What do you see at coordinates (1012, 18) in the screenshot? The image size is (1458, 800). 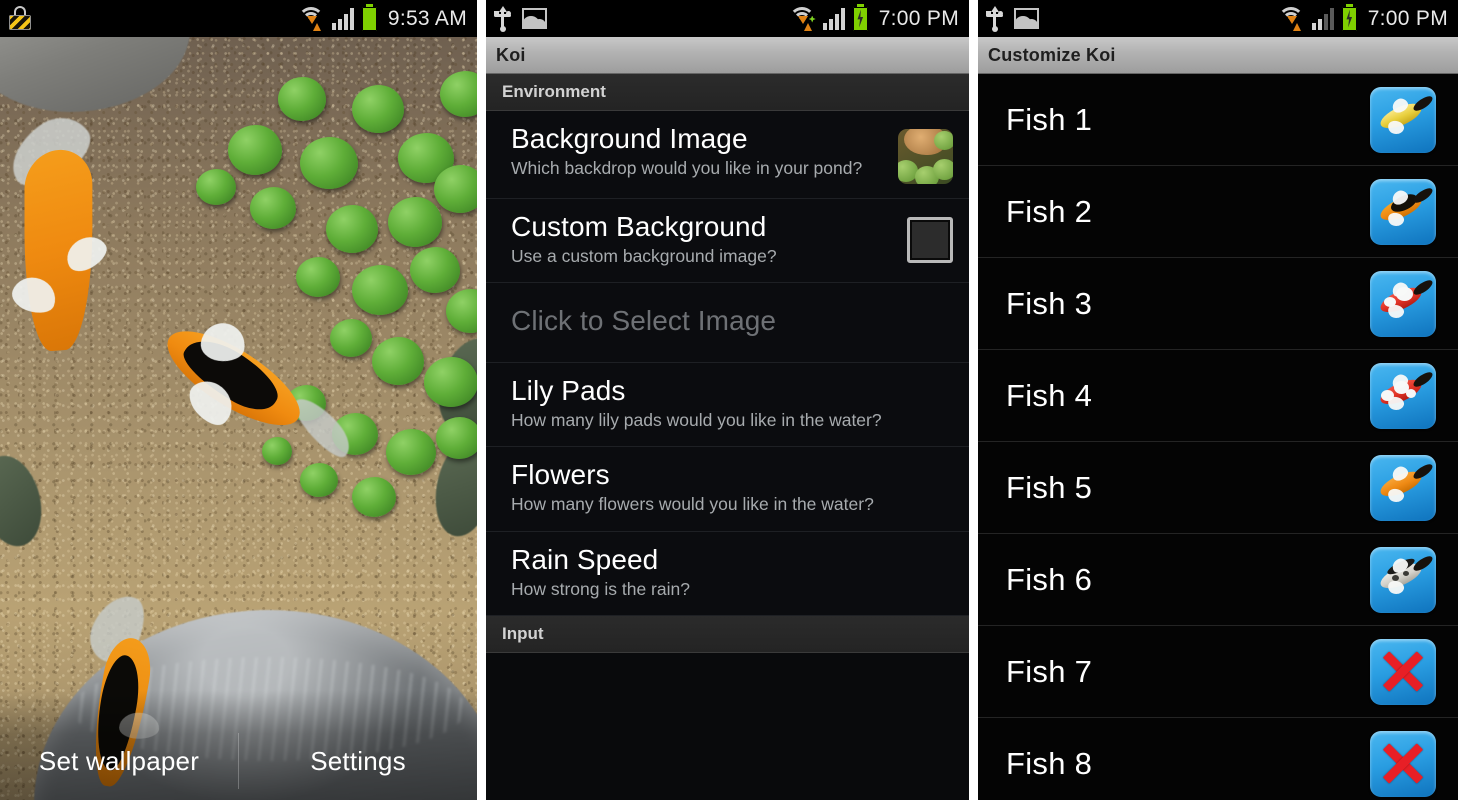 I see `status-bar-right-left-icons` at bounding box center [1012, 18].